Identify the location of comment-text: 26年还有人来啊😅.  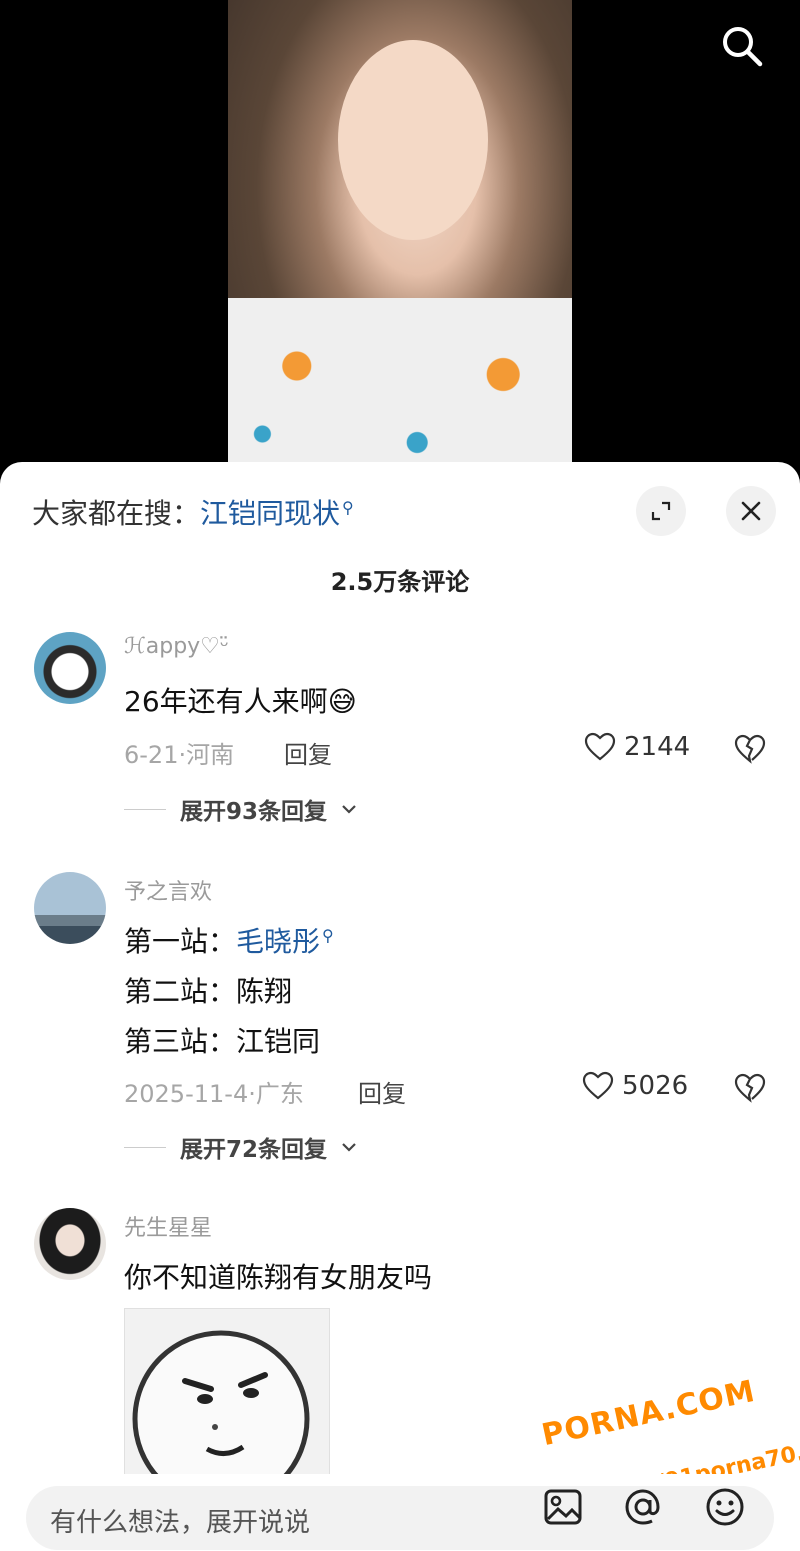
(240, 700).